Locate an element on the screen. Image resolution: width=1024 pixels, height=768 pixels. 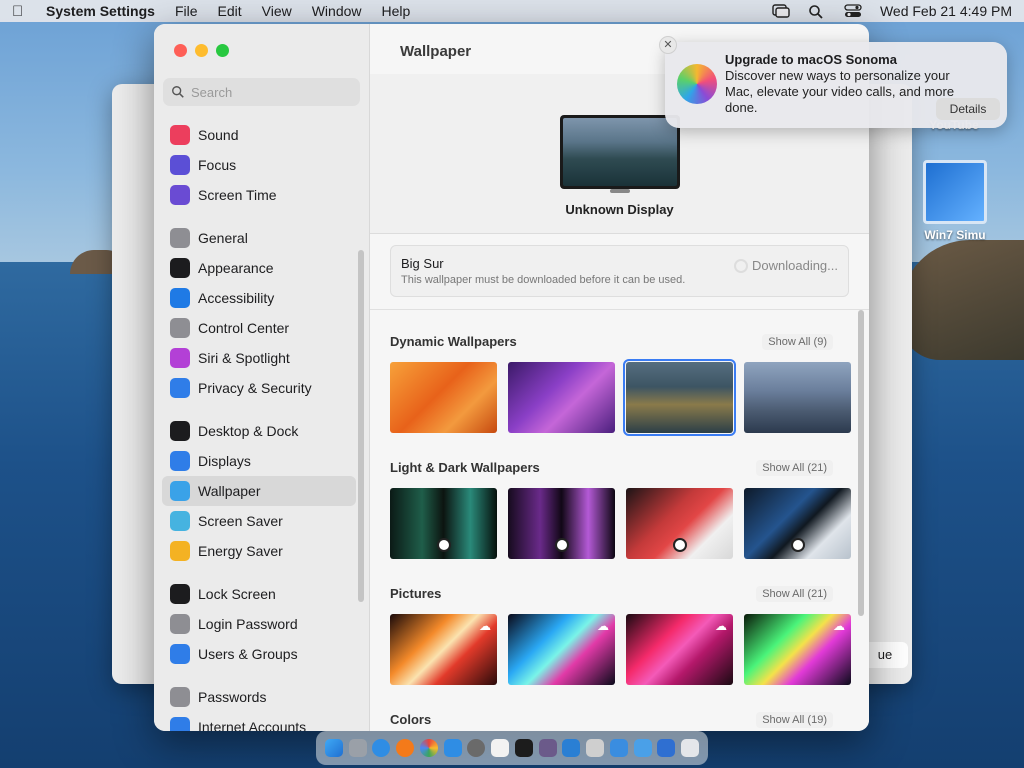
sidebar-item-internet-accounts: Internet Accounts is located at coordinates (259, 721).